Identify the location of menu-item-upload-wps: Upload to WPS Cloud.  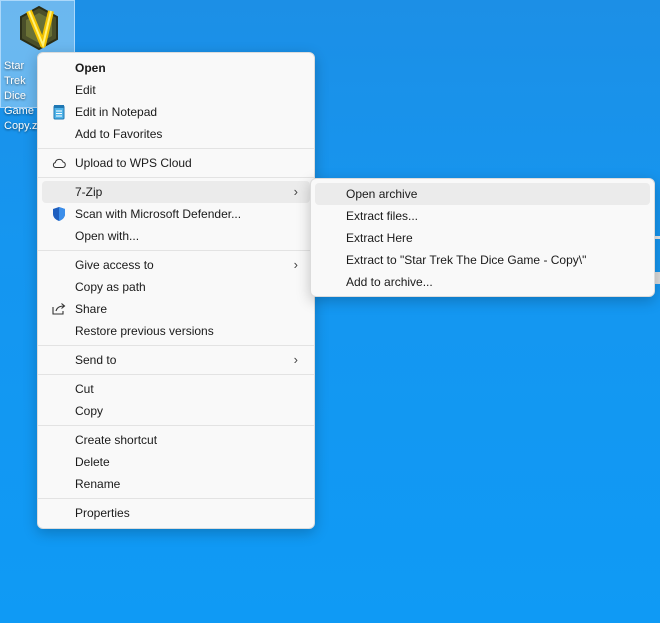
(176, 163).